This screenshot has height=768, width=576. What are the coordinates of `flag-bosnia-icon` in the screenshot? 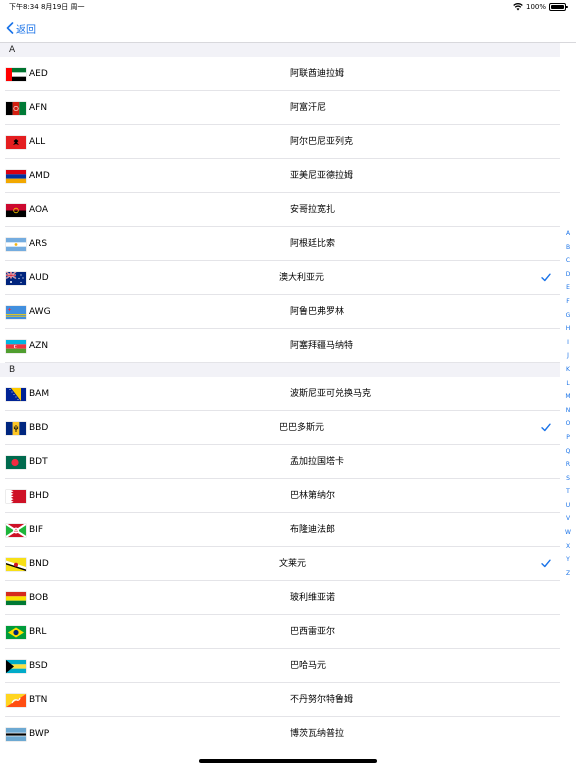 It's located at (16, 394).